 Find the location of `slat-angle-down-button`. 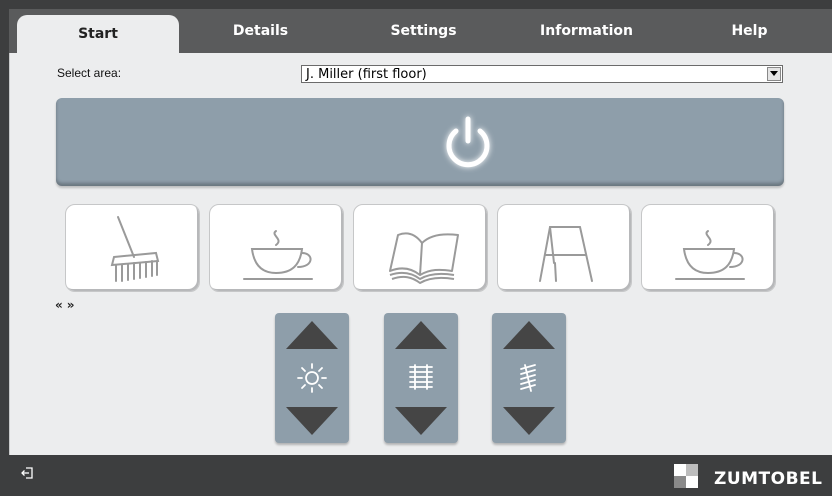

slat-angle-down-button is located at coordinates (529, 421).